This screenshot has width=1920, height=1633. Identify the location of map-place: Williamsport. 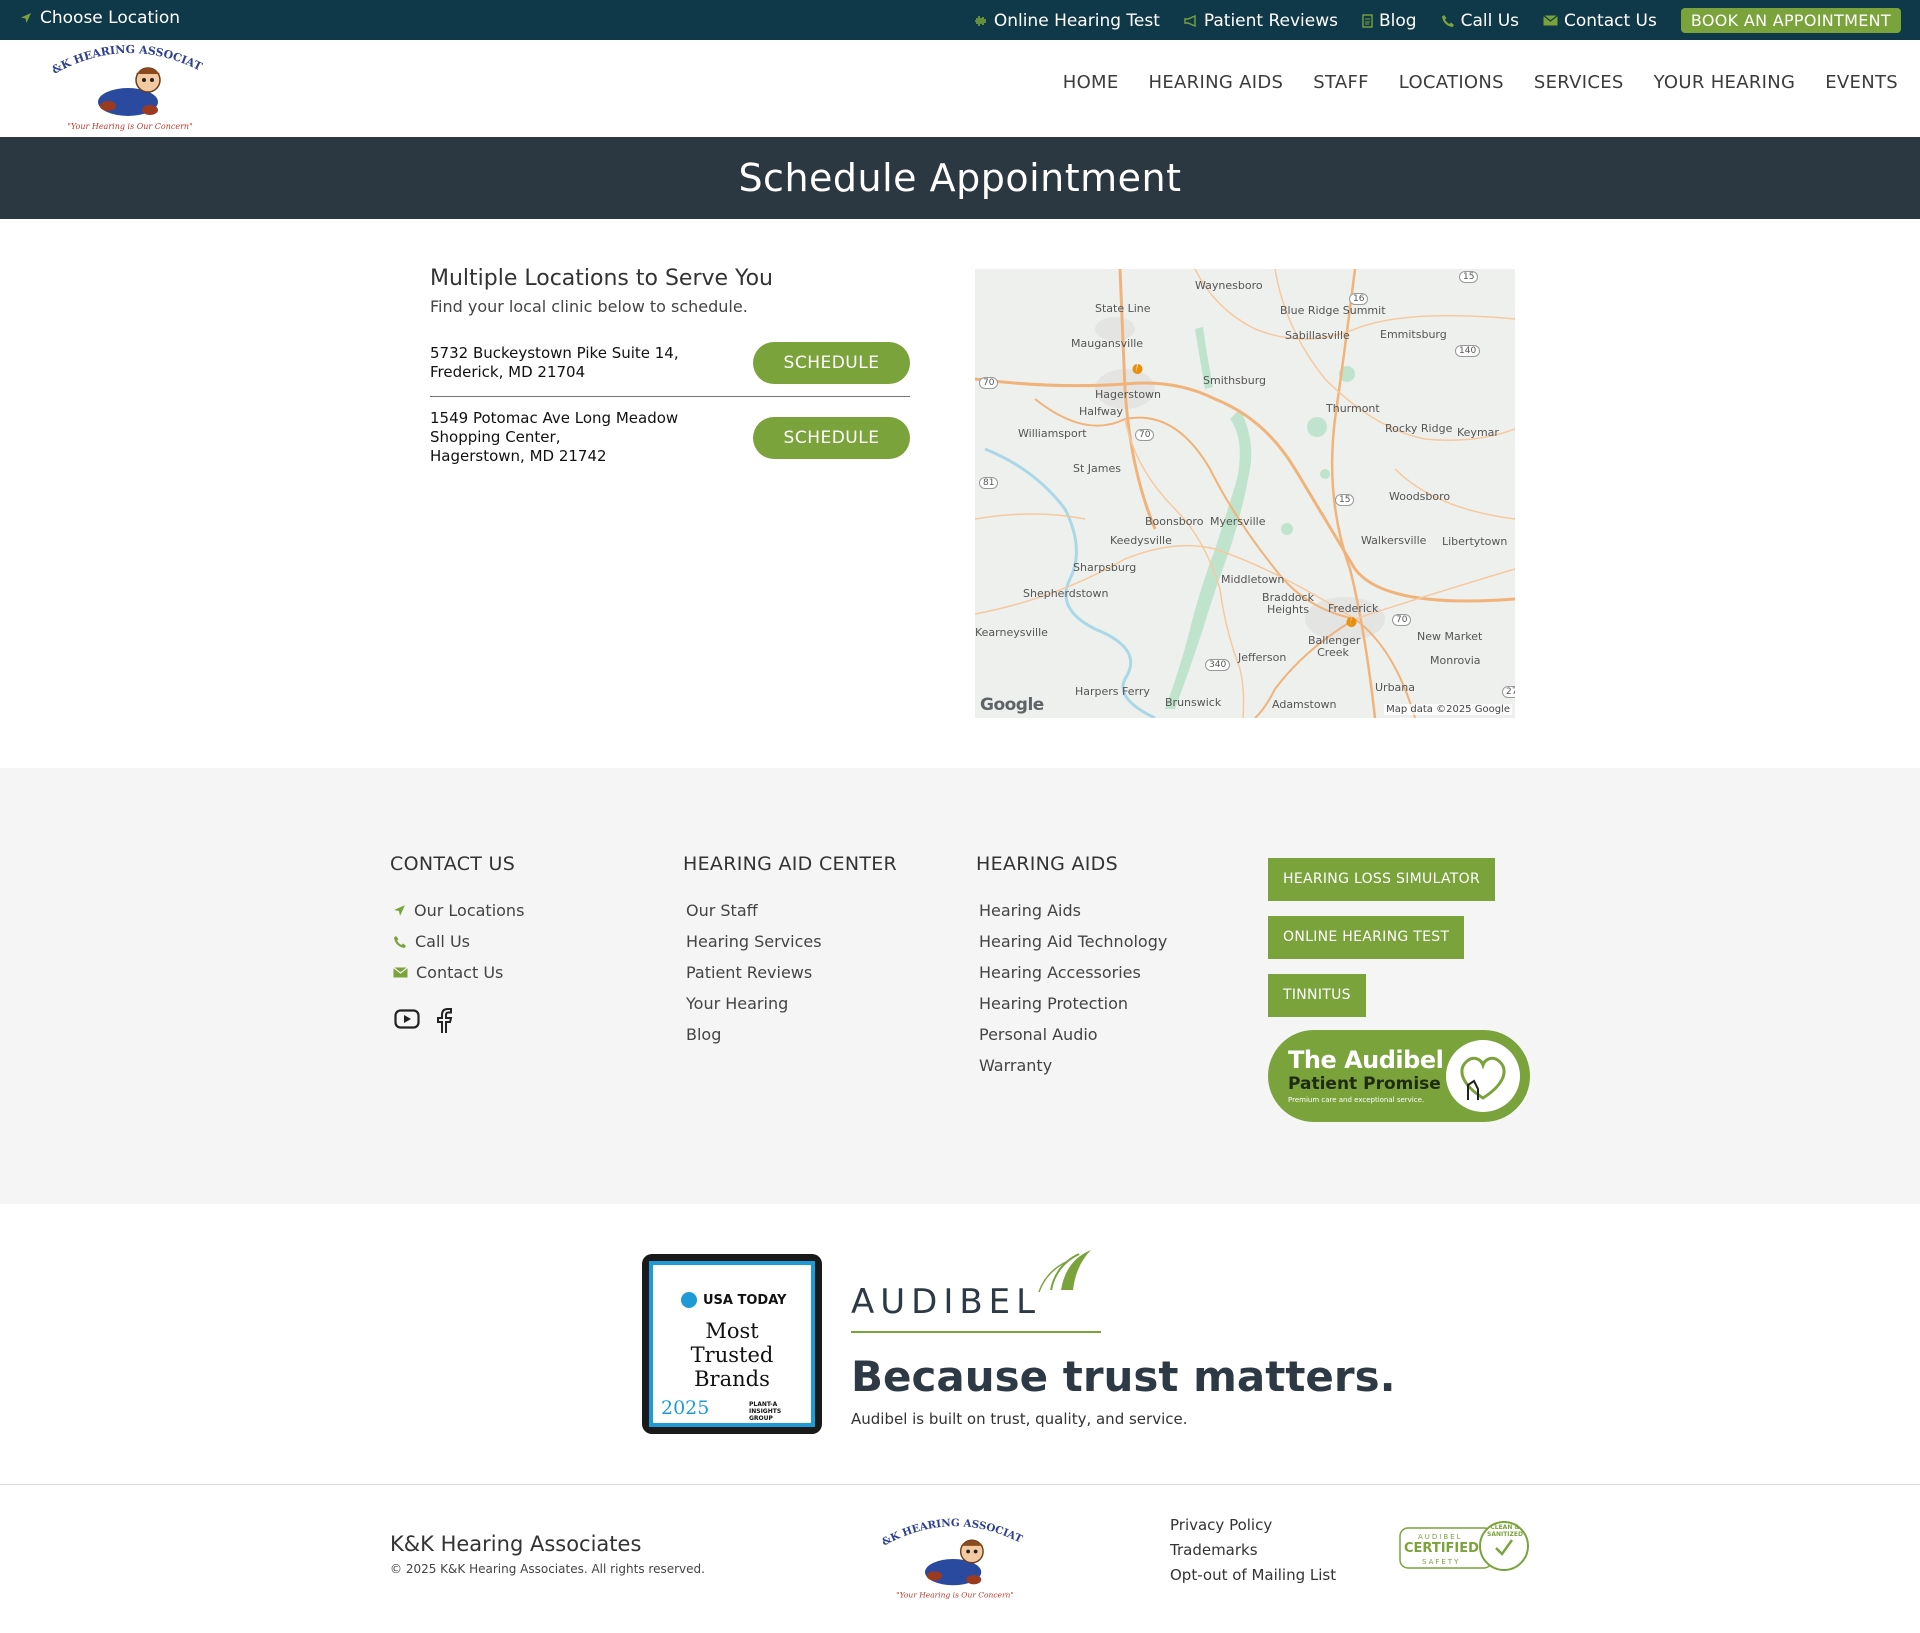
(1052, 433).